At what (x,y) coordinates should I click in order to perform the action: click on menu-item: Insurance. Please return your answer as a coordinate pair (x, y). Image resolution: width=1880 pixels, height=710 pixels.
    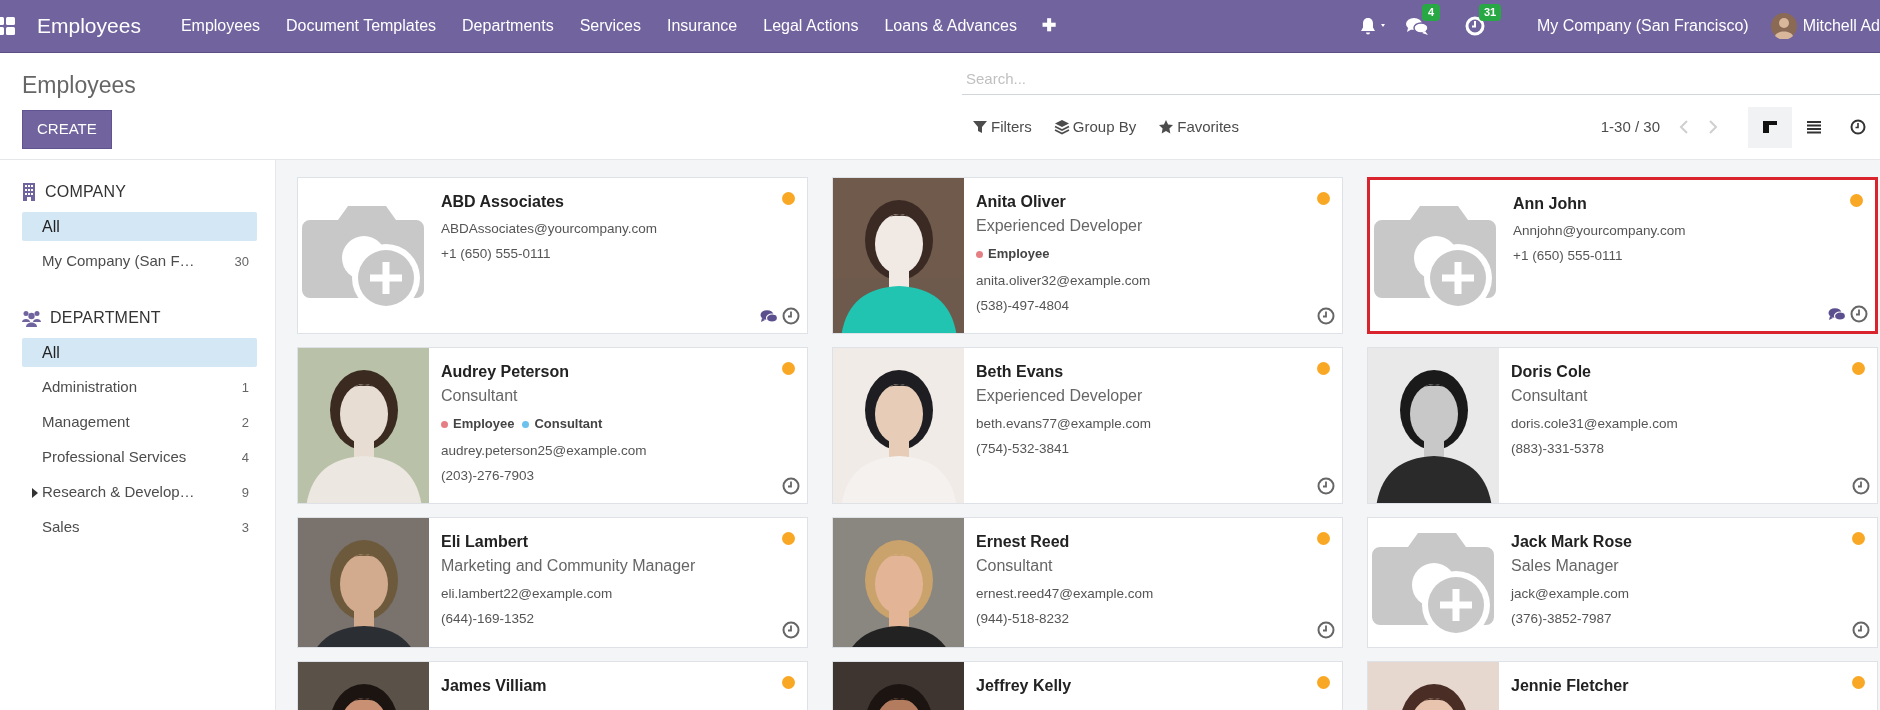
    Looking at the image, I should click on (702, 26).